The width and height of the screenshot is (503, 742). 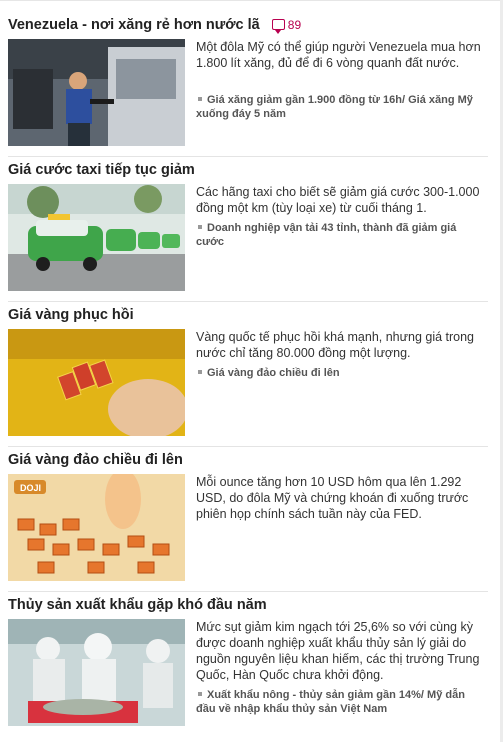 I want to click on comment-icon, so click(x=278, y=26).